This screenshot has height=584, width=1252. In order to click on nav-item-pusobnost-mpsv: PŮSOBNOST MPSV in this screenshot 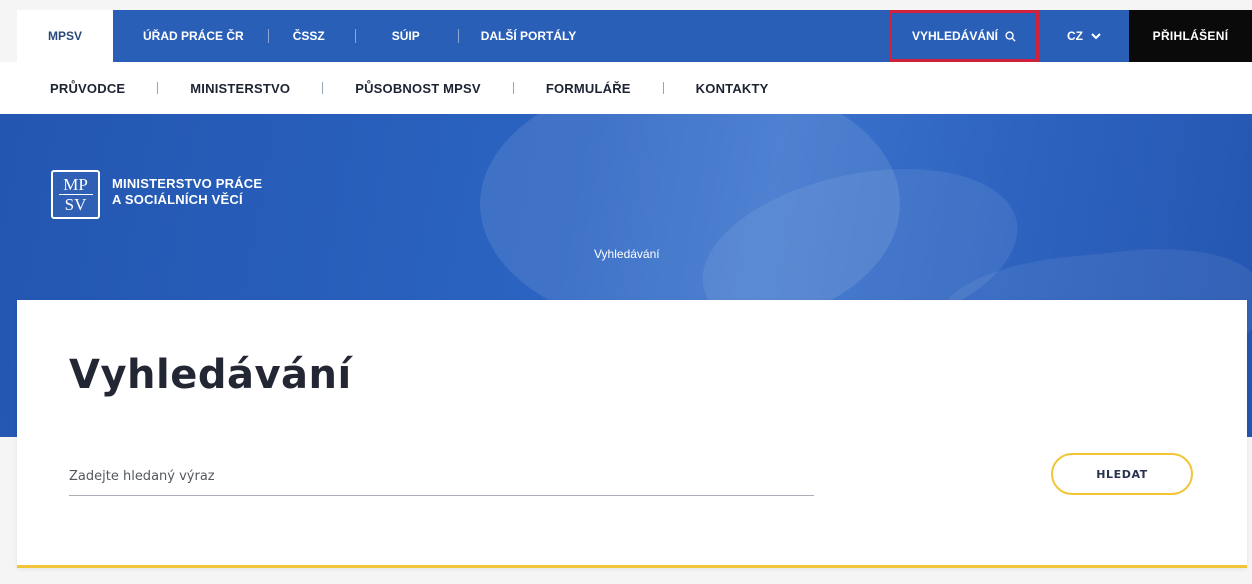, I will do `click(418, 88)`.